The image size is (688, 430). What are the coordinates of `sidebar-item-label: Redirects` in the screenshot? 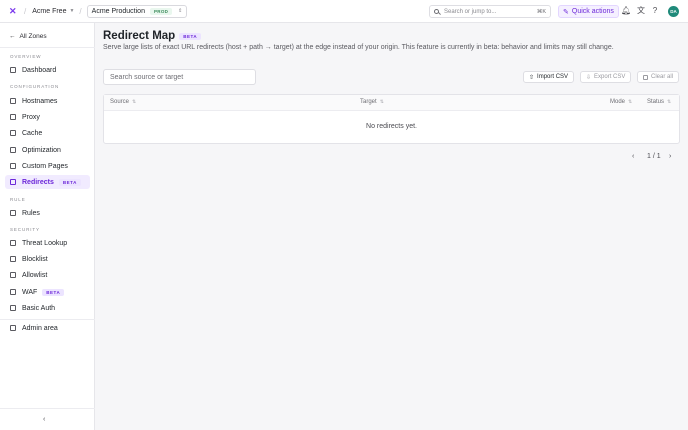 It's located at (38, 182).